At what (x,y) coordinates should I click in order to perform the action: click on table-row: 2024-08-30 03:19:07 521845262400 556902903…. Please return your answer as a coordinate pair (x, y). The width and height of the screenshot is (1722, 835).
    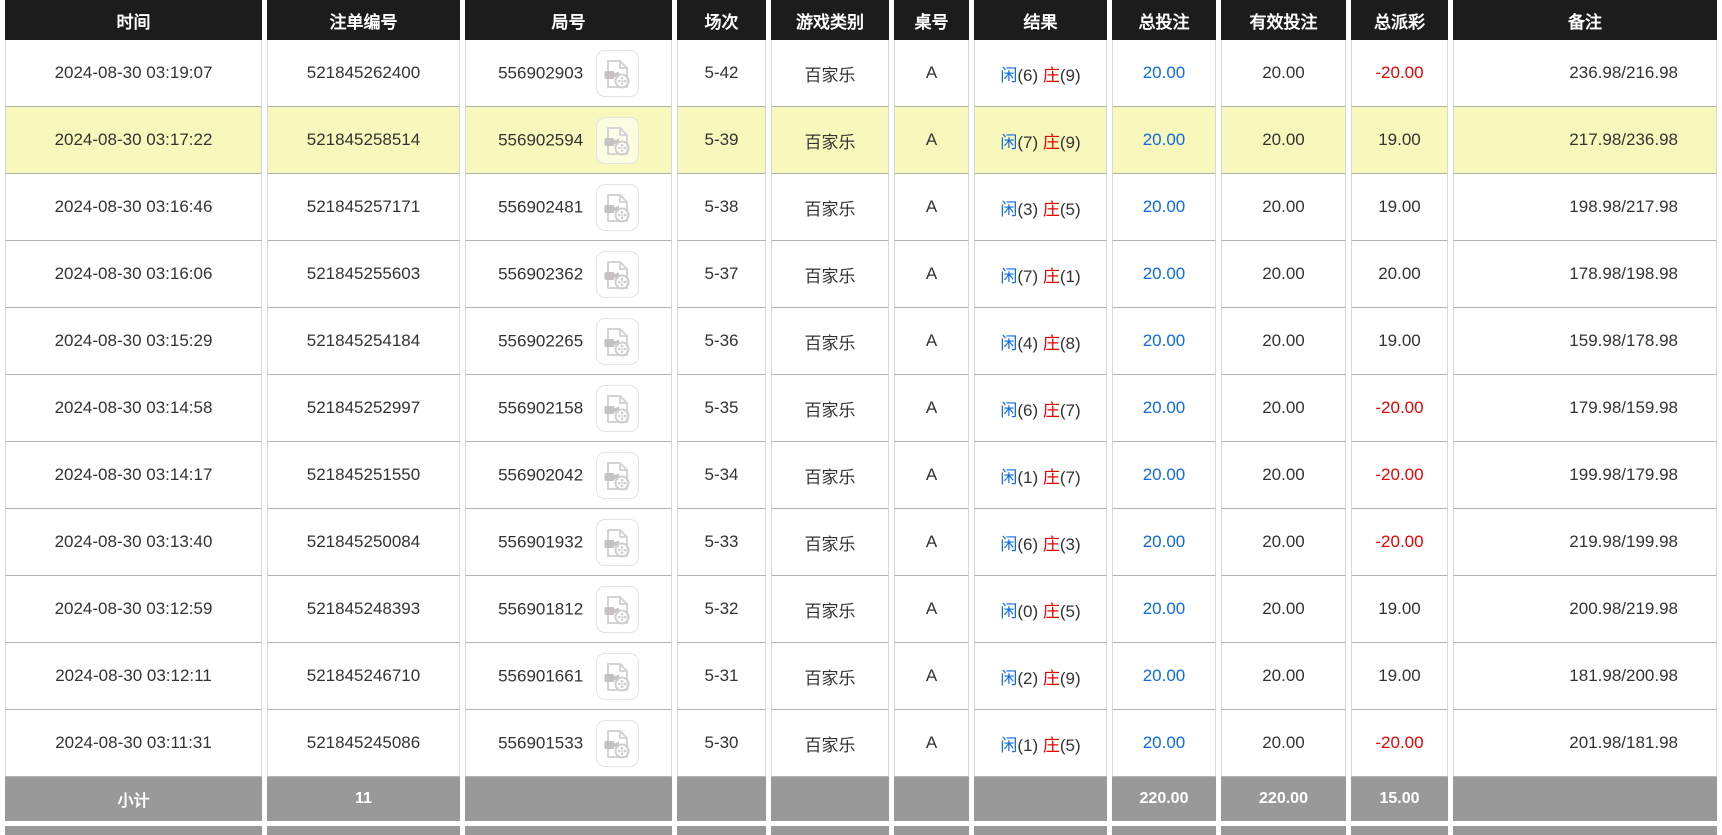
    Looking at the image, I should click on (861, 73).